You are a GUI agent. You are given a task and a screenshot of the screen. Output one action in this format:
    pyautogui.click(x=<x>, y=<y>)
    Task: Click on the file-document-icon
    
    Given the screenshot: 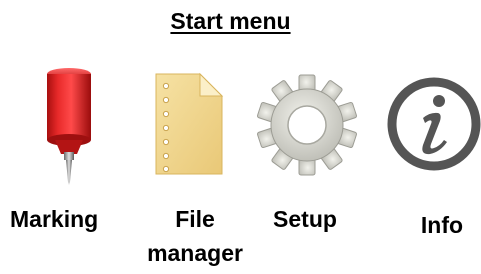 What is the action you would take?
    pyautogui.click(x=190, y=124)
    